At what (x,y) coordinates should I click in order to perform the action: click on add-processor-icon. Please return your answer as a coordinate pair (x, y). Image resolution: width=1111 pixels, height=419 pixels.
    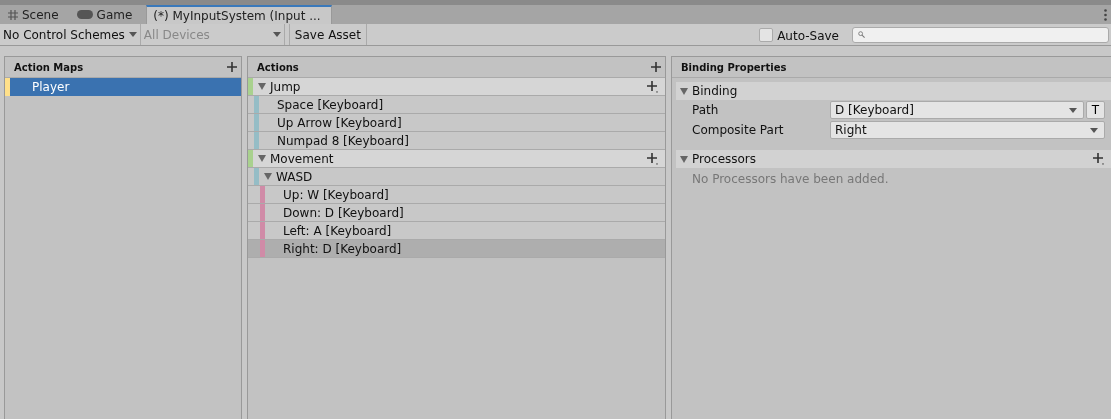
    Looking at the image, I should click on (1099, 159).